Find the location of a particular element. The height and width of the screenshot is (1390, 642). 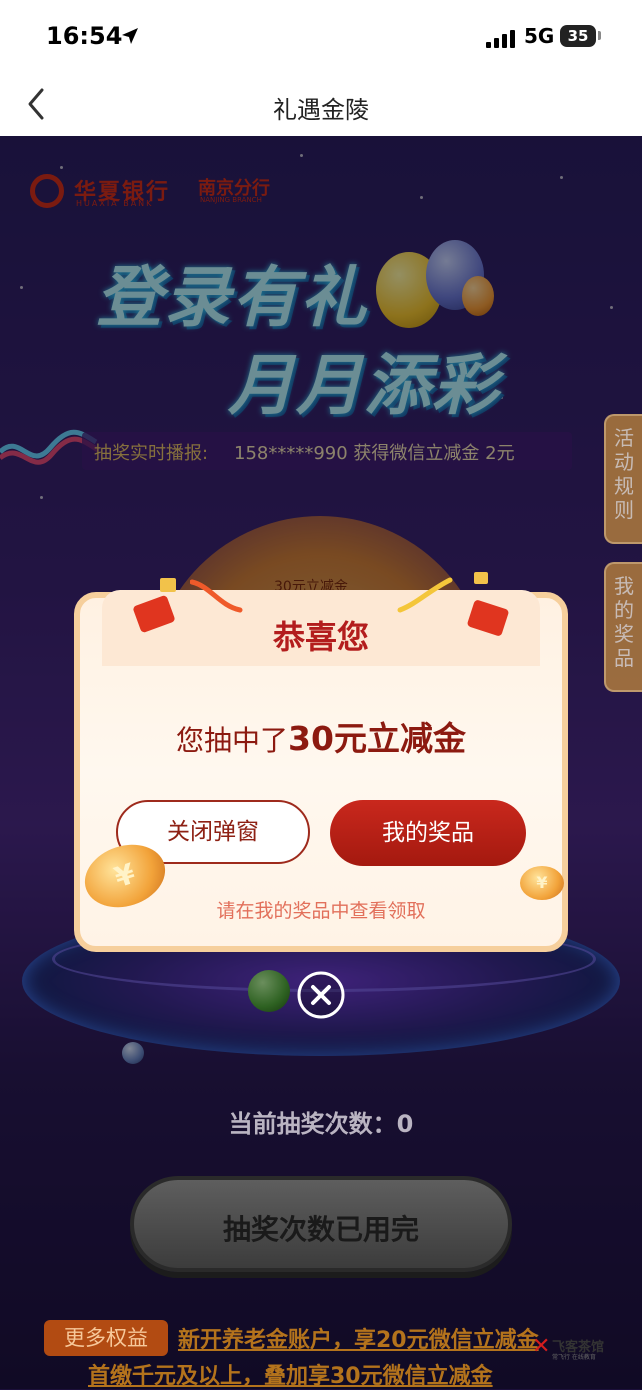

draw-button: 抽奖次数已用完 is located at coordinates (321, 1224).